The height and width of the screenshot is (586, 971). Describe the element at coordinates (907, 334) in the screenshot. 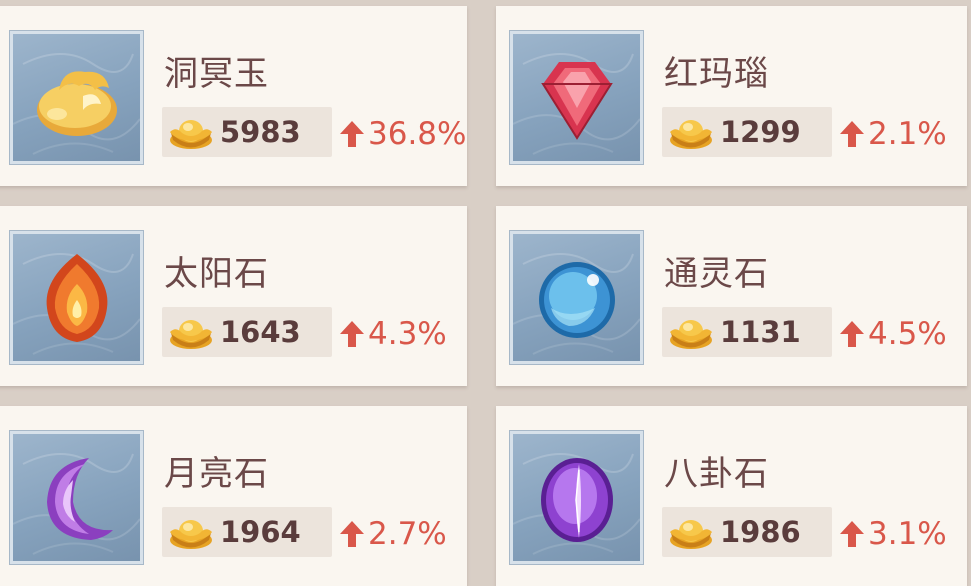

I see `price-change-value: 4.5%` at that location.